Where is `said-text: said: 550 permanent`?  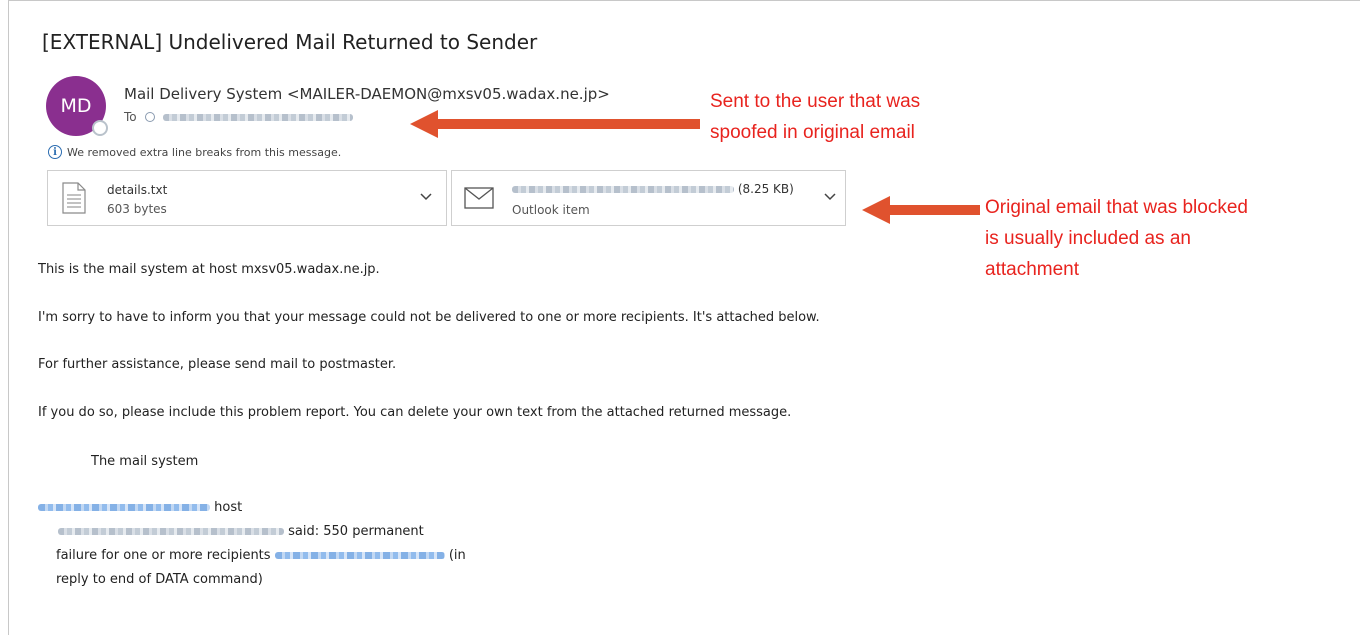 said-text: said: 550 permanent is located at coordinates (356, 531).